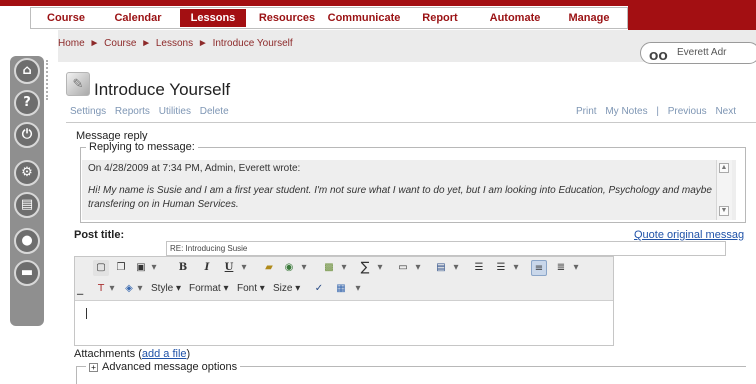  What do you see at coordinates (304, 268) in the screenshot?
I see `link-dropdown-icon: ▾` at bounding box center [304, 268].